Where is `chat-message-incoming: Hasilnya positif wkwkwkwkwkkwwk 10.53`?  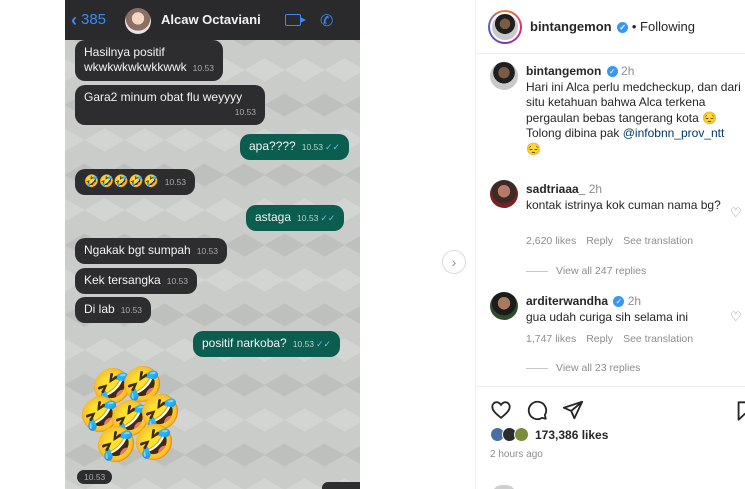 chat-message-incoming: Hasilnya positif wkwkwkwkwkkwwk 10.53 is located at coordinates (149, 60).